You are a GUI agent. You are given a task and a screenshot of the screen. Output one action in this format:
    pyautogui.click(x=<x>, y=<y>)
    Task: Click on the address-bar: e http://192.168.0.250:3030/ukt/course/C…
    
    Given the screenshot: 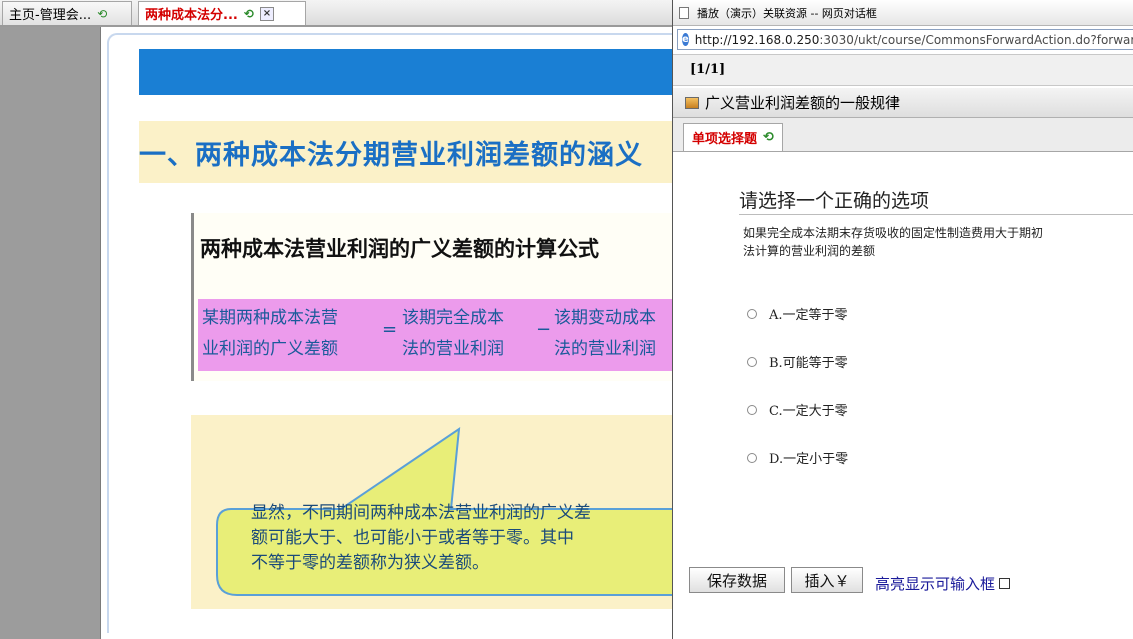 What is the action you would take?
    pyautogui.click(x=905, y=39)
    